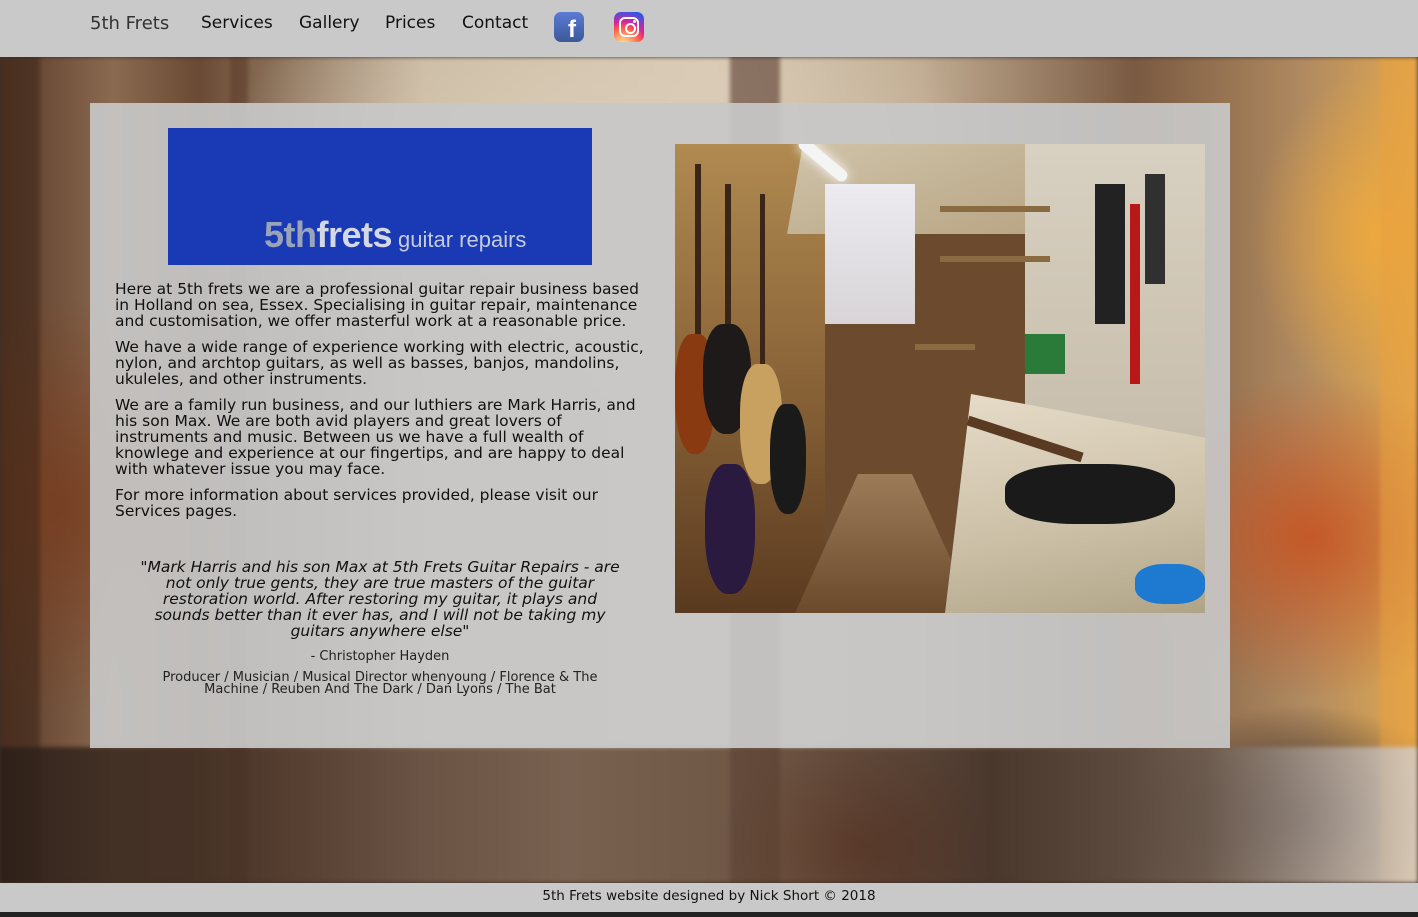 Image resolution: width=1418 pixels, height=917 pixels. I want to click on bottom-edge, so click(709, 914).